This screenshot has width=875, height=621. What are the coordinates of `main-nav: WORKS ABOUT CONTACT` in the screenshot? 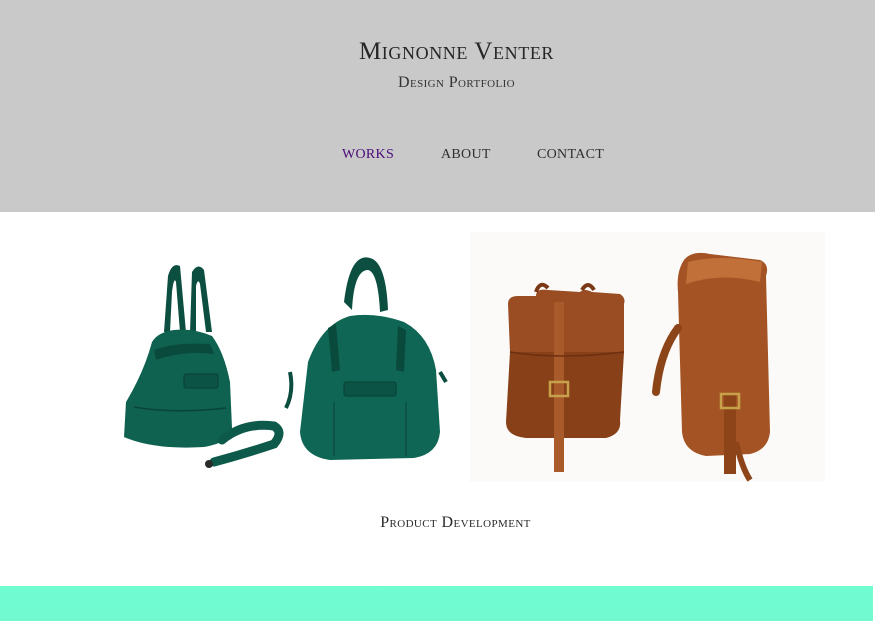 It's located at (437, 157).